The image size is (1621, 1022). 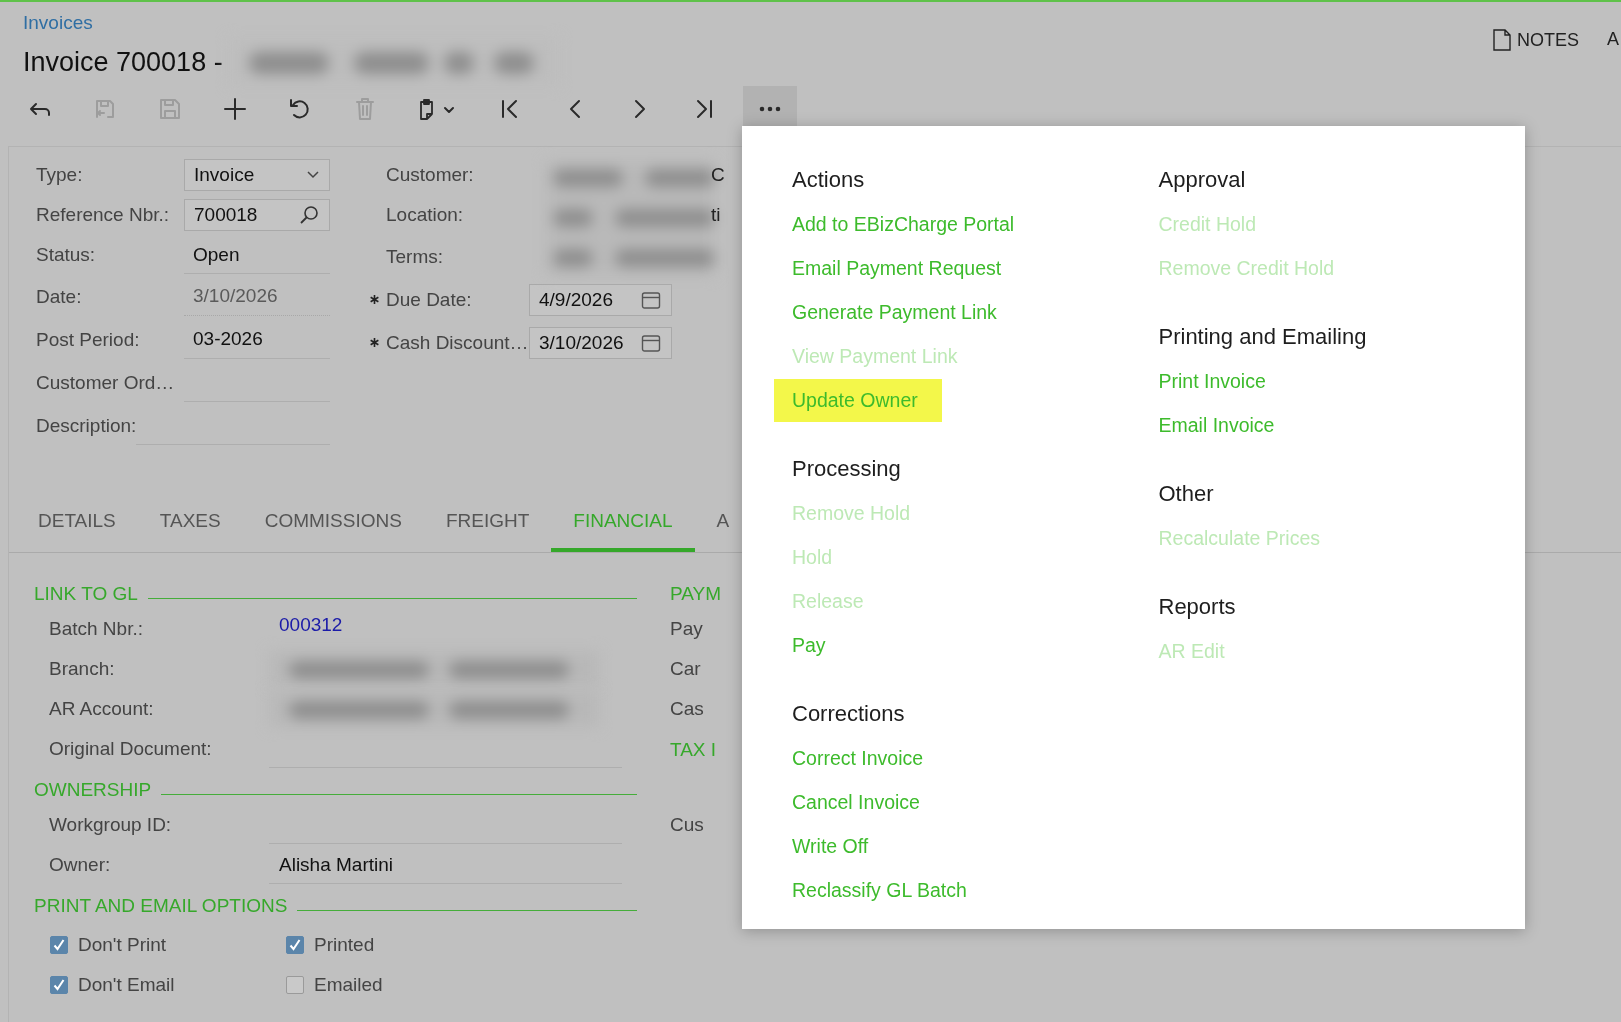 What do you see at coordinates (39, 109) in the screenshot?
I see `back-arrow-icon` at bounding box center [39, 109].